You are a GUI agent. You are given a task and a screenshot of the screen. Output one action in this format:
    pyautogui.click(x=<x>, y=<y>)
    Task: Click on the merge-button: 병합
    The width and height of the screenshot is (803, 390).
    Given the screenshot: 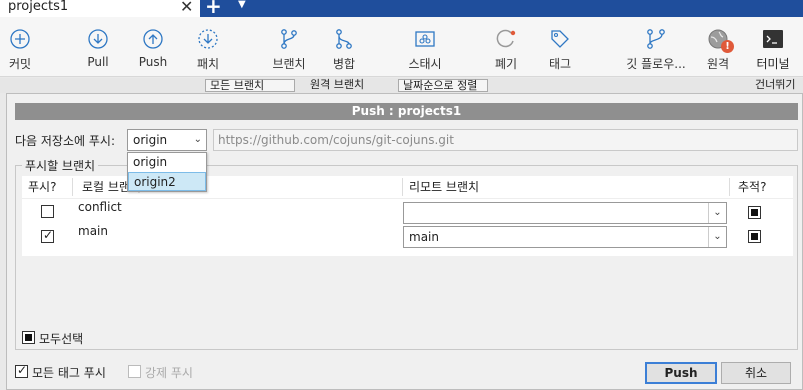 What is the action you would take?
    pyautogui.click(x=344, y=47)
    